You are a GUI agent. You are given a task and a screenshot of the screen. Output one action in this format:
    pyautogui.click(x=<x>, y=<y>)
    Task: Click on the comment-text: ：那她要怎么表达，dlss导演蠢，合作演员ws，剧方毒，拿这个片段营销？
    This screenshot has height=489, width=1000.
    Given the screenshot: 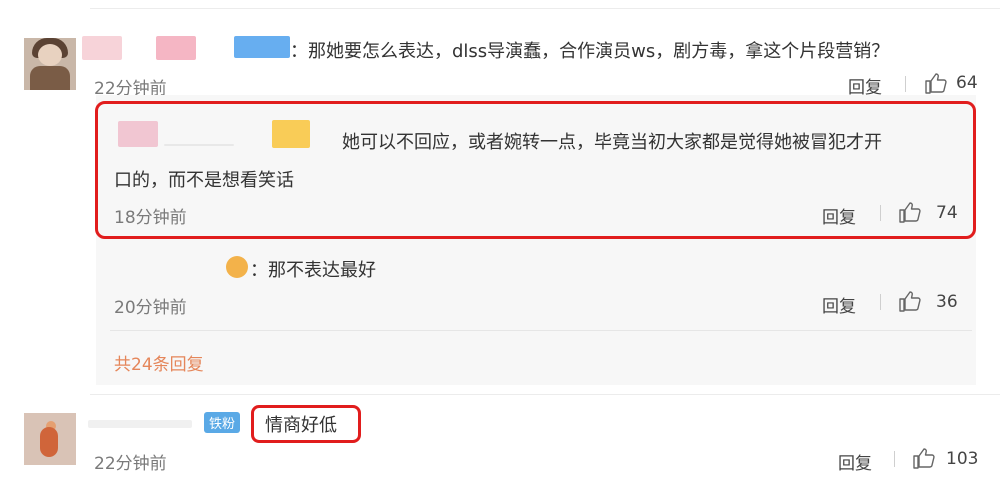 What is the action you would take?
    pyautogui.click(x=590, y=51)
    